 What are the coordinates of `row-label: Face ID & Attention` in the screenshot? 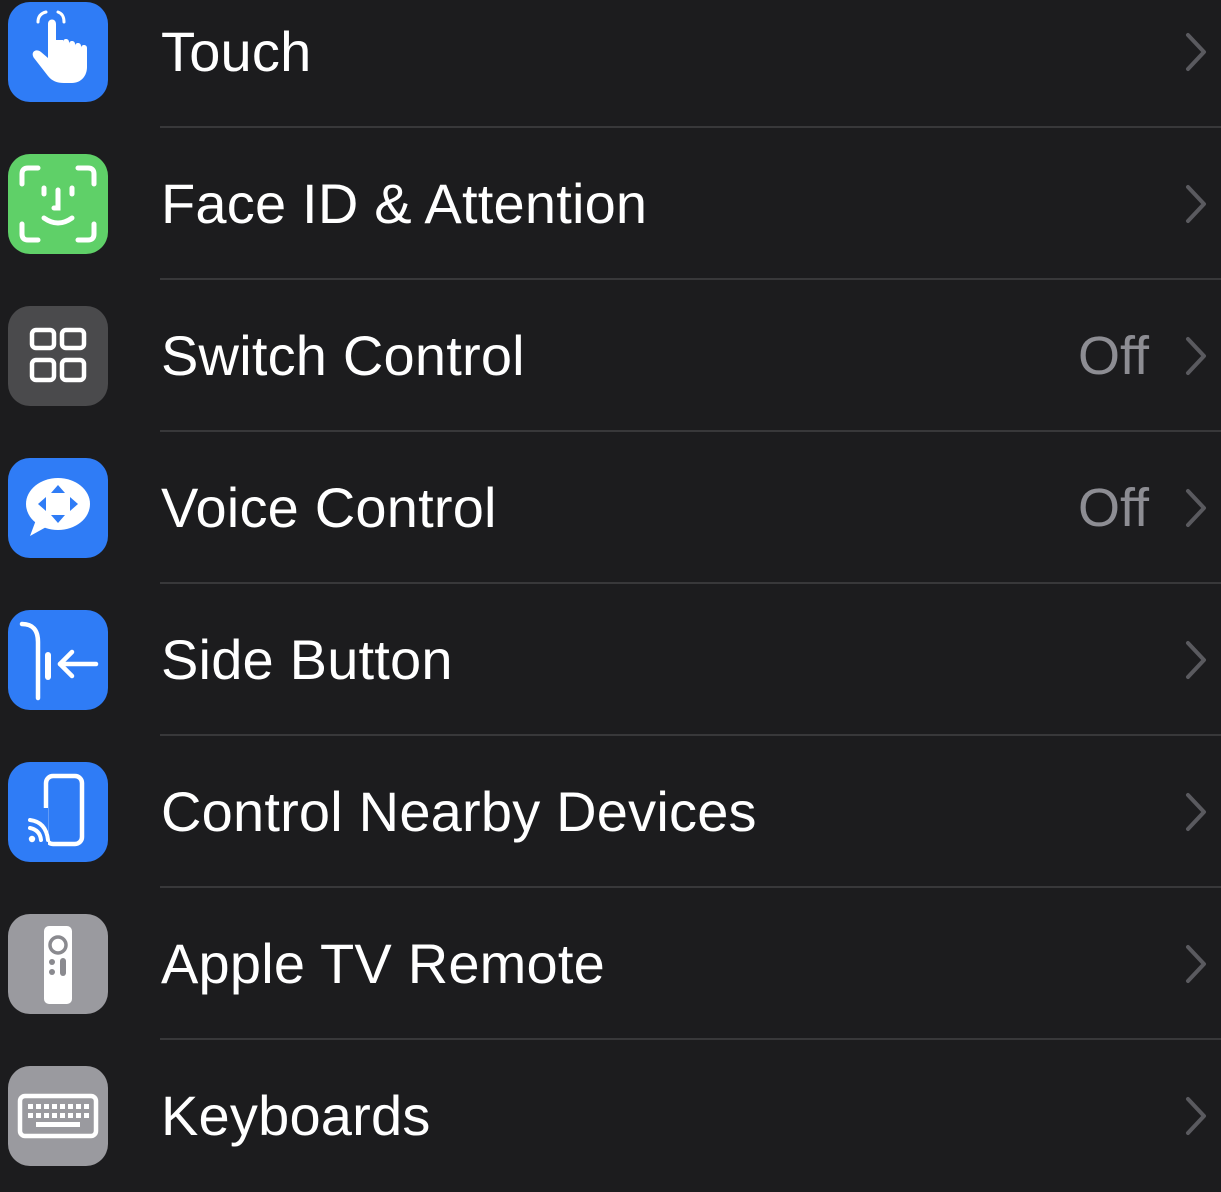 It's located at (404, 203).